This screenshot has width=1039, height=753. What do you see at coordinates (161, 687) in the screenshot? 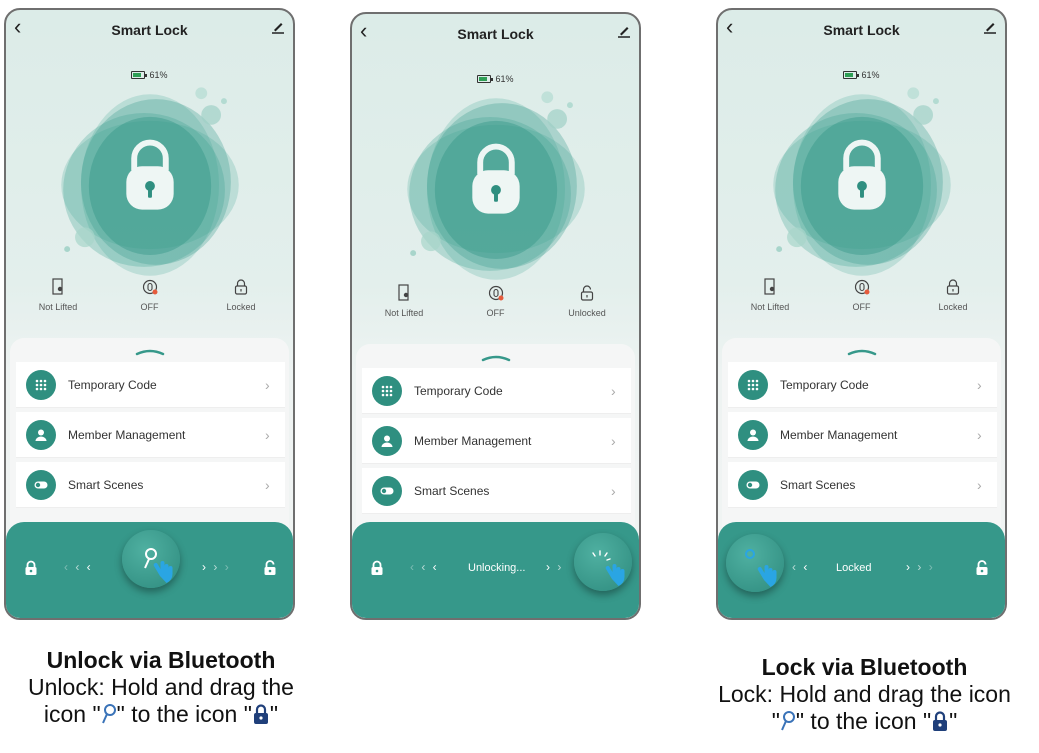
I see `caption-line: Unlock: Hold and drag the` at bounding box center [161, 687].